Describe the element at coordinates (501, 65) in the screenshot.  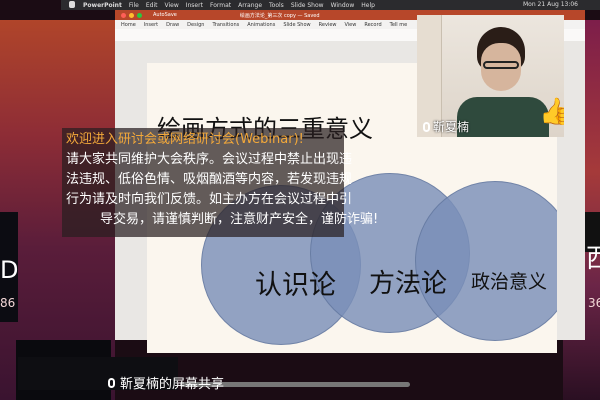
I see `glasses-icon` at that location.